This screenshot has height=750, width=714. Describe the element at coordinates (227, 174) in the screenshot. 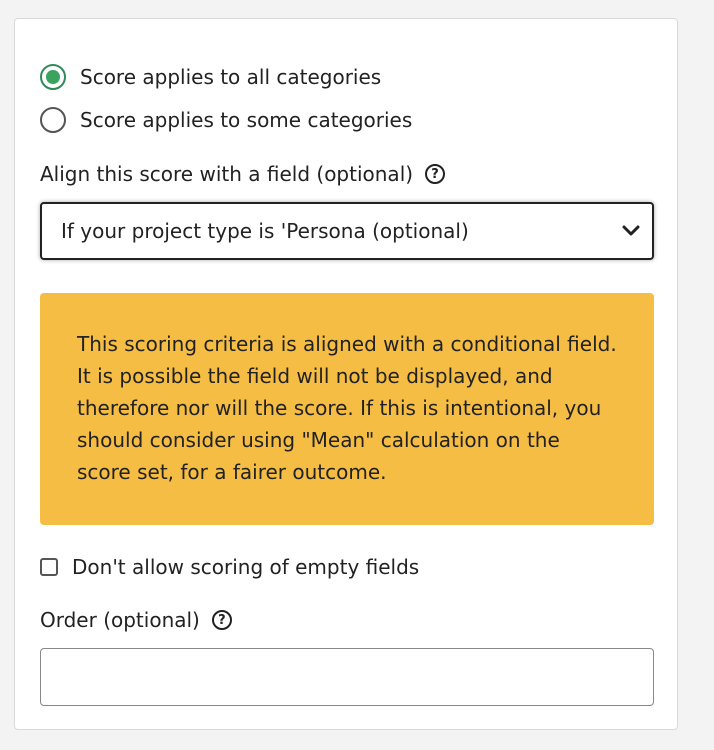

I see `align-field-label: Align this score with a field (optional)` at that location.